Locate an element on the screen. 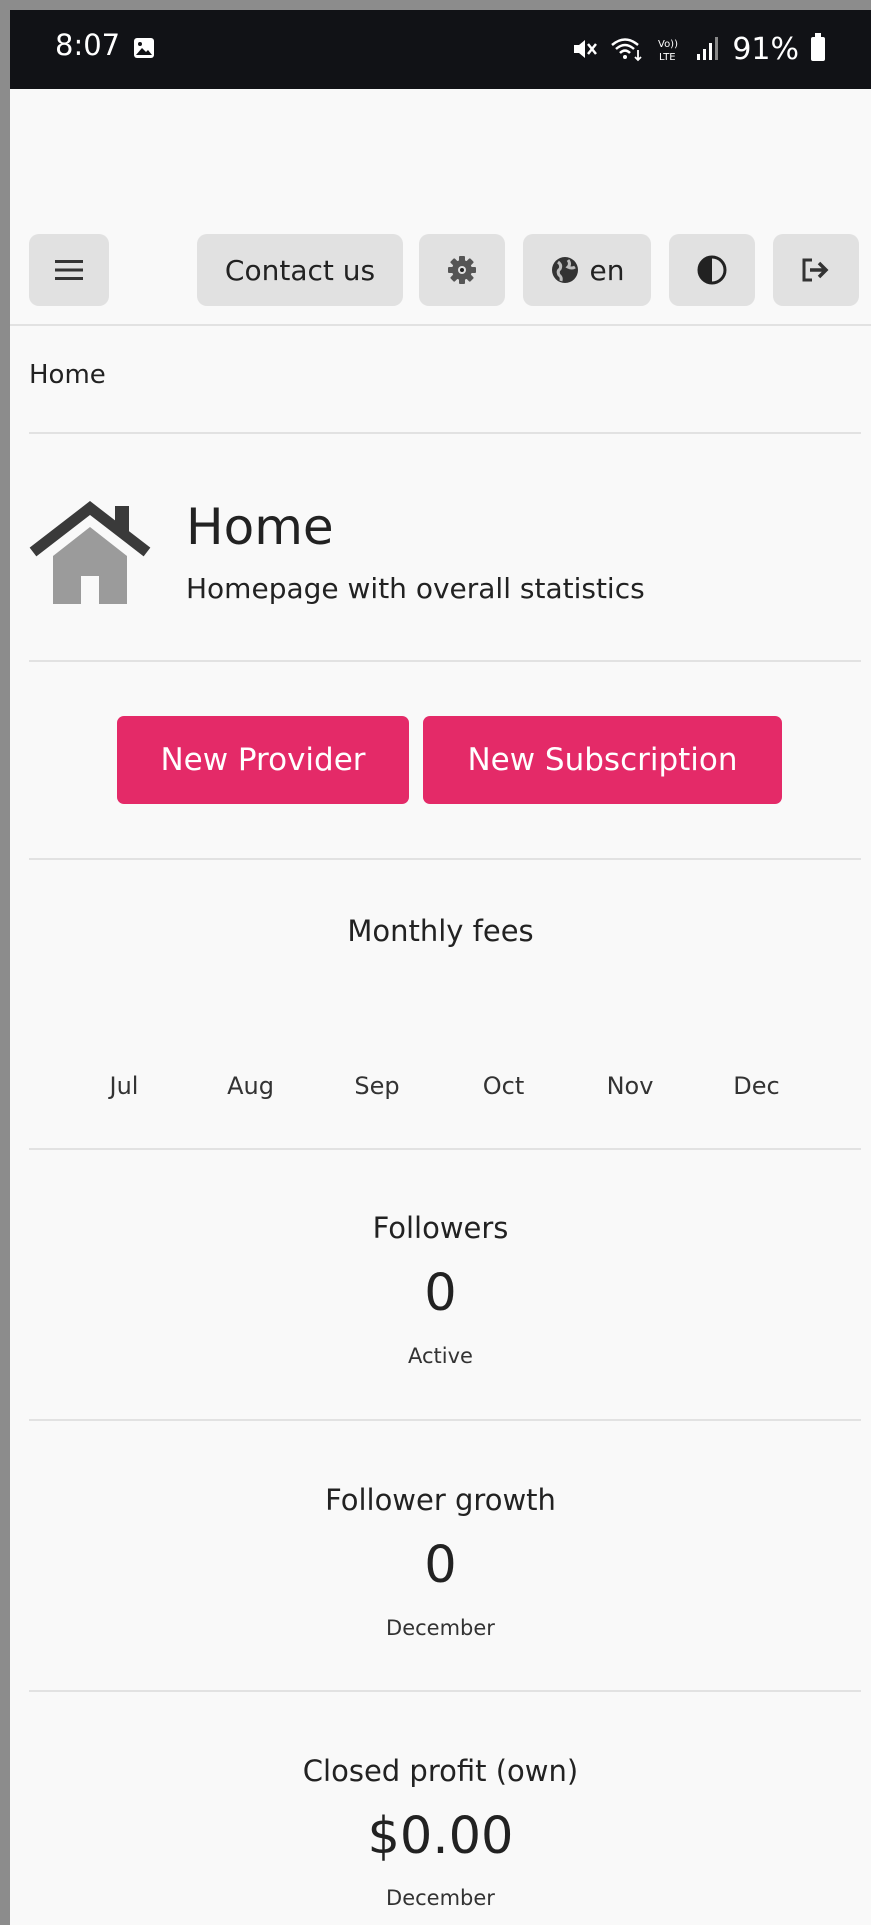 Image resolution: width=871 pixels, height=1925 pixels. growth-title: Follower growth is located at coordinates (440, 1500).